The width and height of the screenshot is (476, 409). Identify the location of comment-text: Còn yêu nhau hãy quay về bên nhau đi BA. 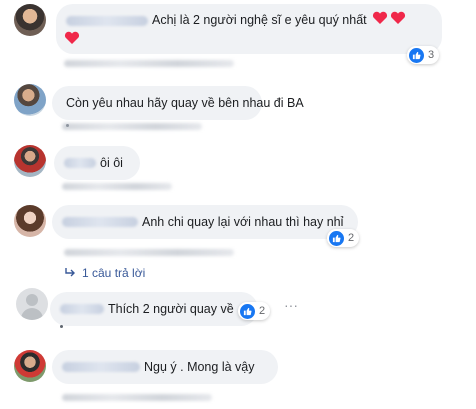
(185, 103).